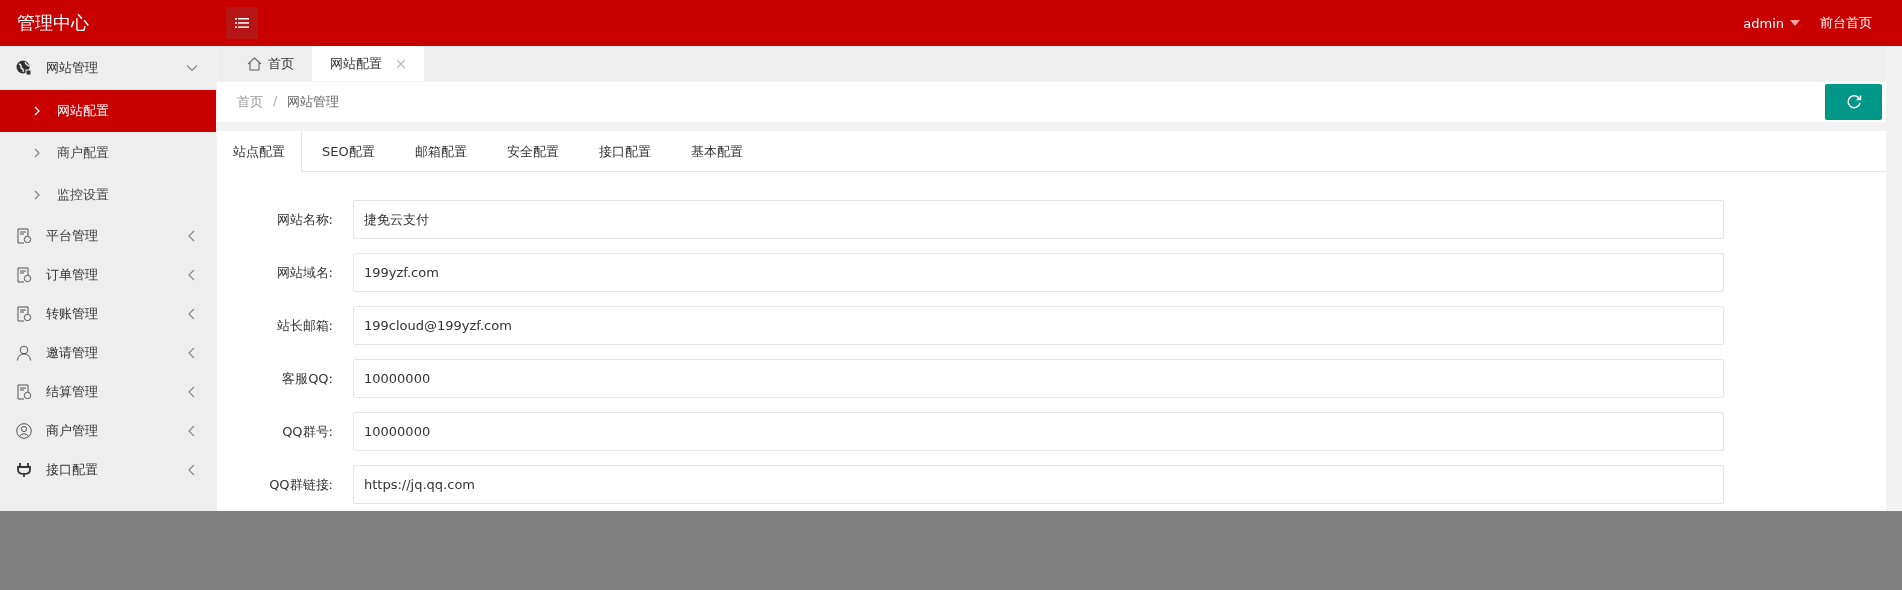 The width and height of the screenshot is (1902, 590). Describe the element at coordinates (1038, 484) in the screenshot. I see `input-field: https://jq.qq.com` at that location.